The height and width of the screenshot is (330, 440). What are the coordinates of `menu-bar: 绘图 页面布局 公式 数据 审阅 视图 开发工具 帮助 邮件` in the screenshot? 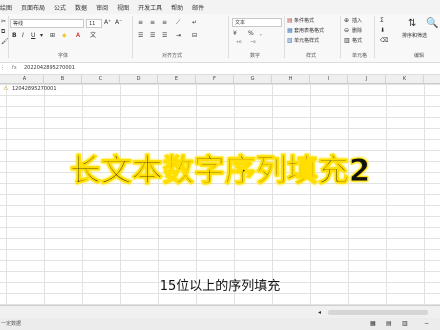 It's located at (220, 7).